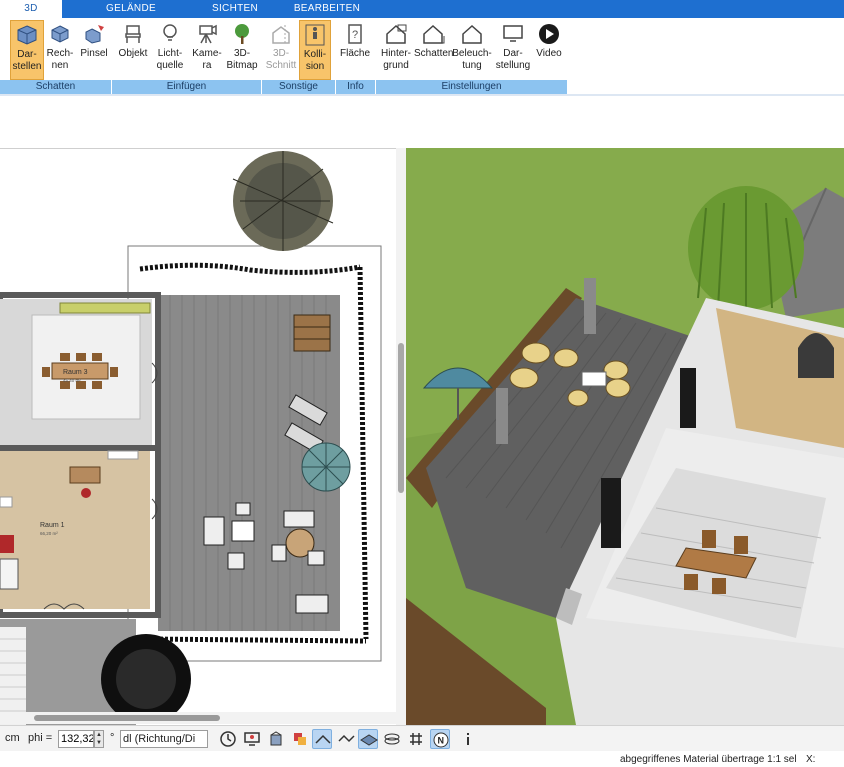 Image resolution: width=844 pixels, height=767 pixels. I want to click on kamera-label: Kame-ra, so click(207, 59).